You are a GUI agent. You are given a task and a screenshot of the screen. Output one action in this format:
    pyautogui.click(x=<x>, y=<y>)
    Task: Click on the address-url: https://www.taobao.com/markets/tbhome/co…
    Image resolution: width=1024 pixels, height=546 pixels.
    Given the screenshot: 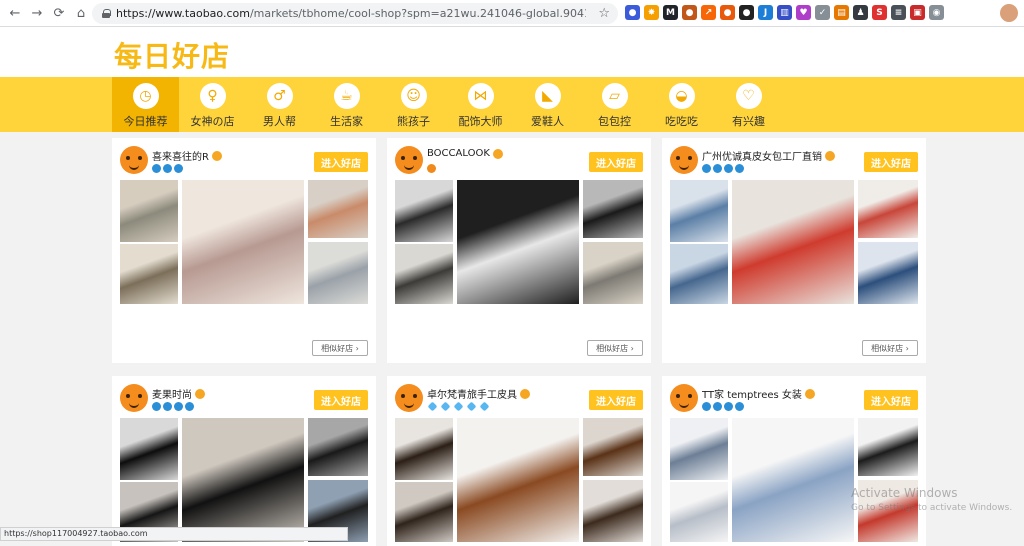 What is the action you would take?
    pyautogui.click(x=351, y=13)
    